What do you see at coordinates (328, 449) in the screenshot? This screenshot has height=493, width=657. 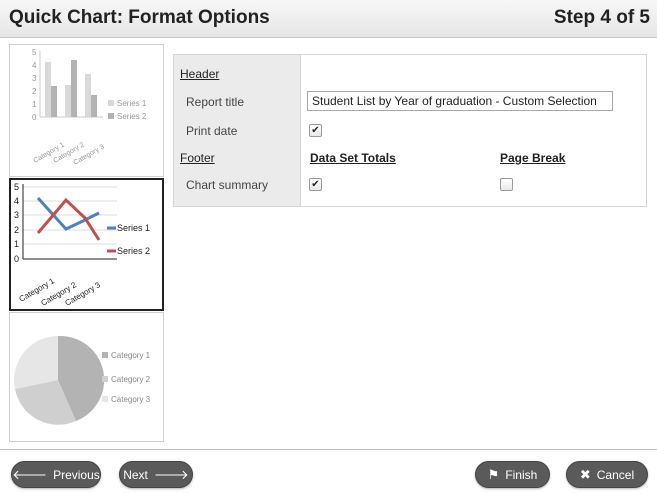 I see `footer-divider` at bounding box center [328, 449].